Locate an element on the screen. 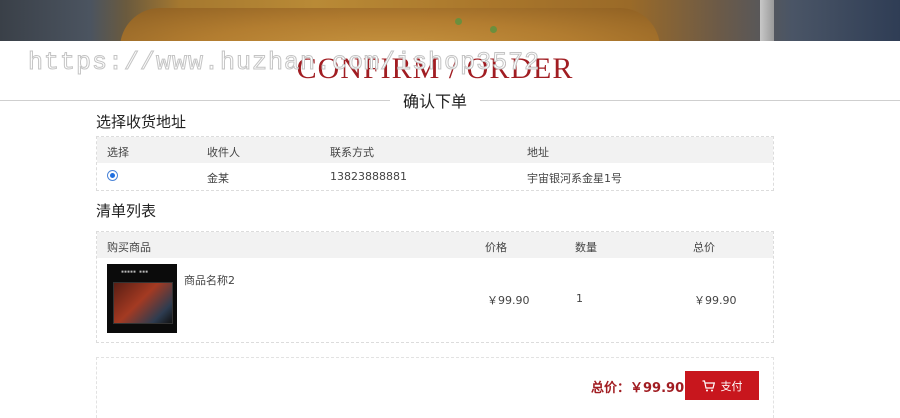 This screenshot has height=418, width=900. cart-icon is located at coordinates (708, 385).